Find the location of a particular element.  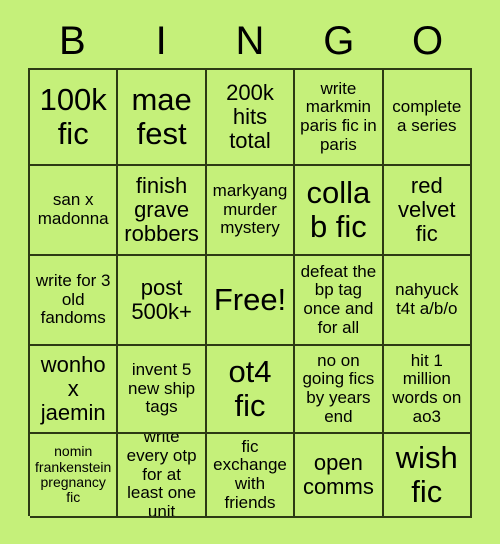

bingo-cell-r5c3: fic exchange with friends is located at coordinates (251, 476).